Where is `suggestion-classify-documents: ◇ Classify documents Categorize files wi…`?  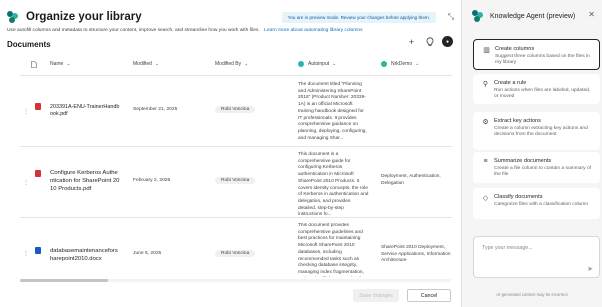
suggestion-classify-documents: ◇ Classify documents Categorize files wi… is located at coordinates (536, 203).